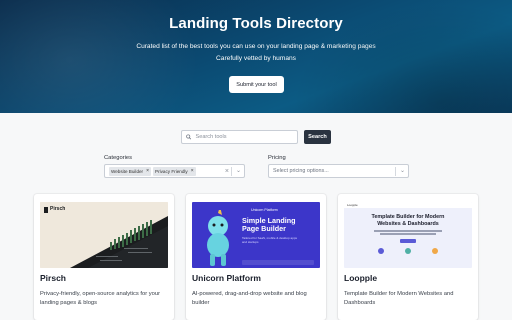 This screenshot has height=320, width=512. Describe the element at coordinates (130, 171) in the screenshot. I see `category-chip: Website Builder ×` at that location.